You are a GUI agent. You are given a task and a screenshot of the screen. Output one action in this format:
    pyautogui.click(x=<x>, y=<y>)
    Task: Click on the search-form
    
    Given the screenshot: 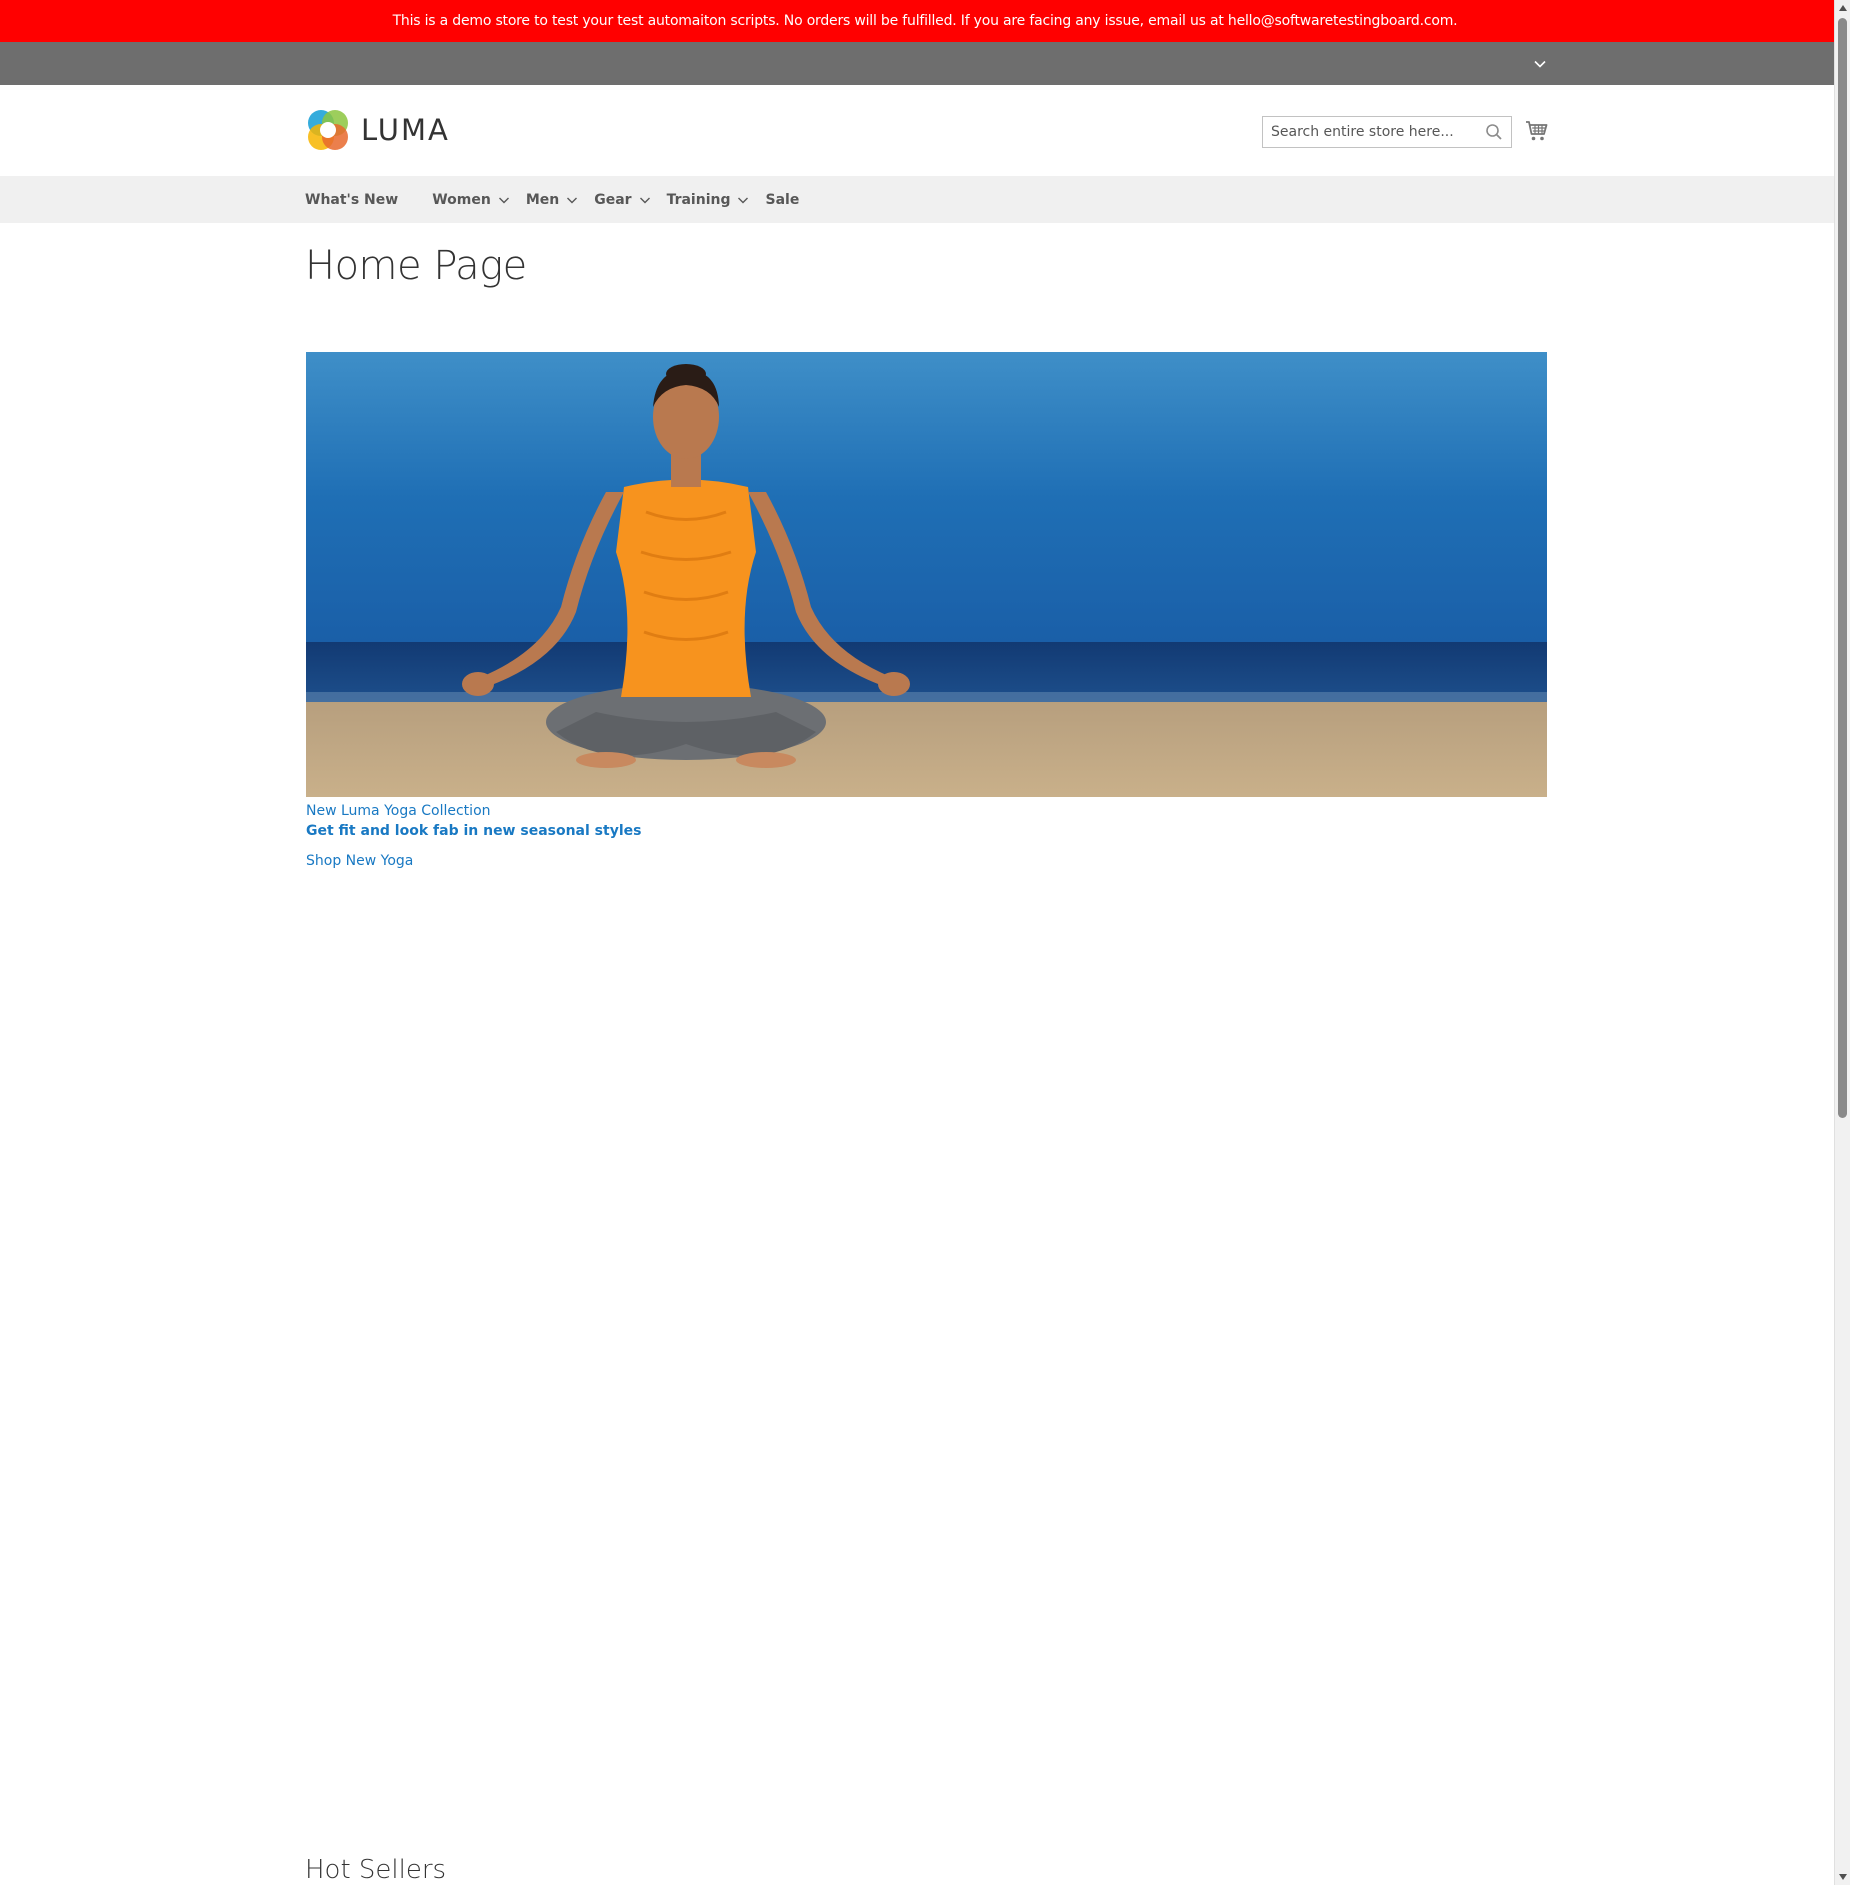 What is the action you would take?
    pyautogui.click(x=1387, y=132)
    